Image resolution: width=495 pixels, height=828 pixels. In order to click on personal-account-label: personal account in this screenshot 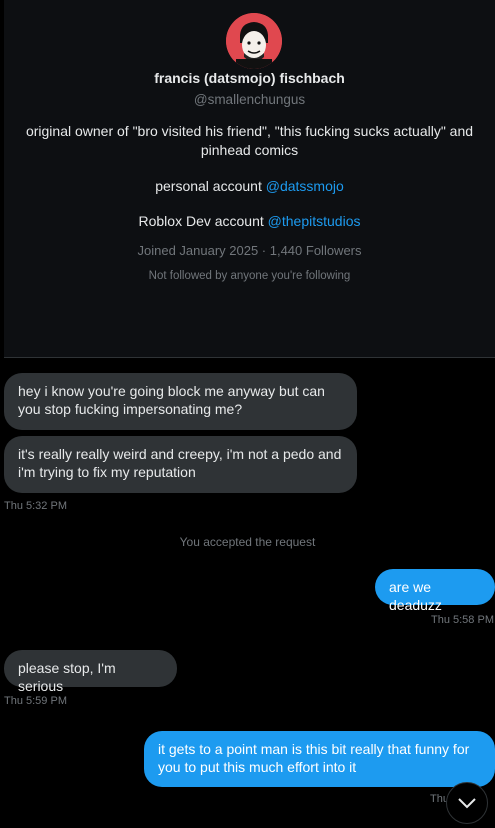, I will do `click(210, 186)`.